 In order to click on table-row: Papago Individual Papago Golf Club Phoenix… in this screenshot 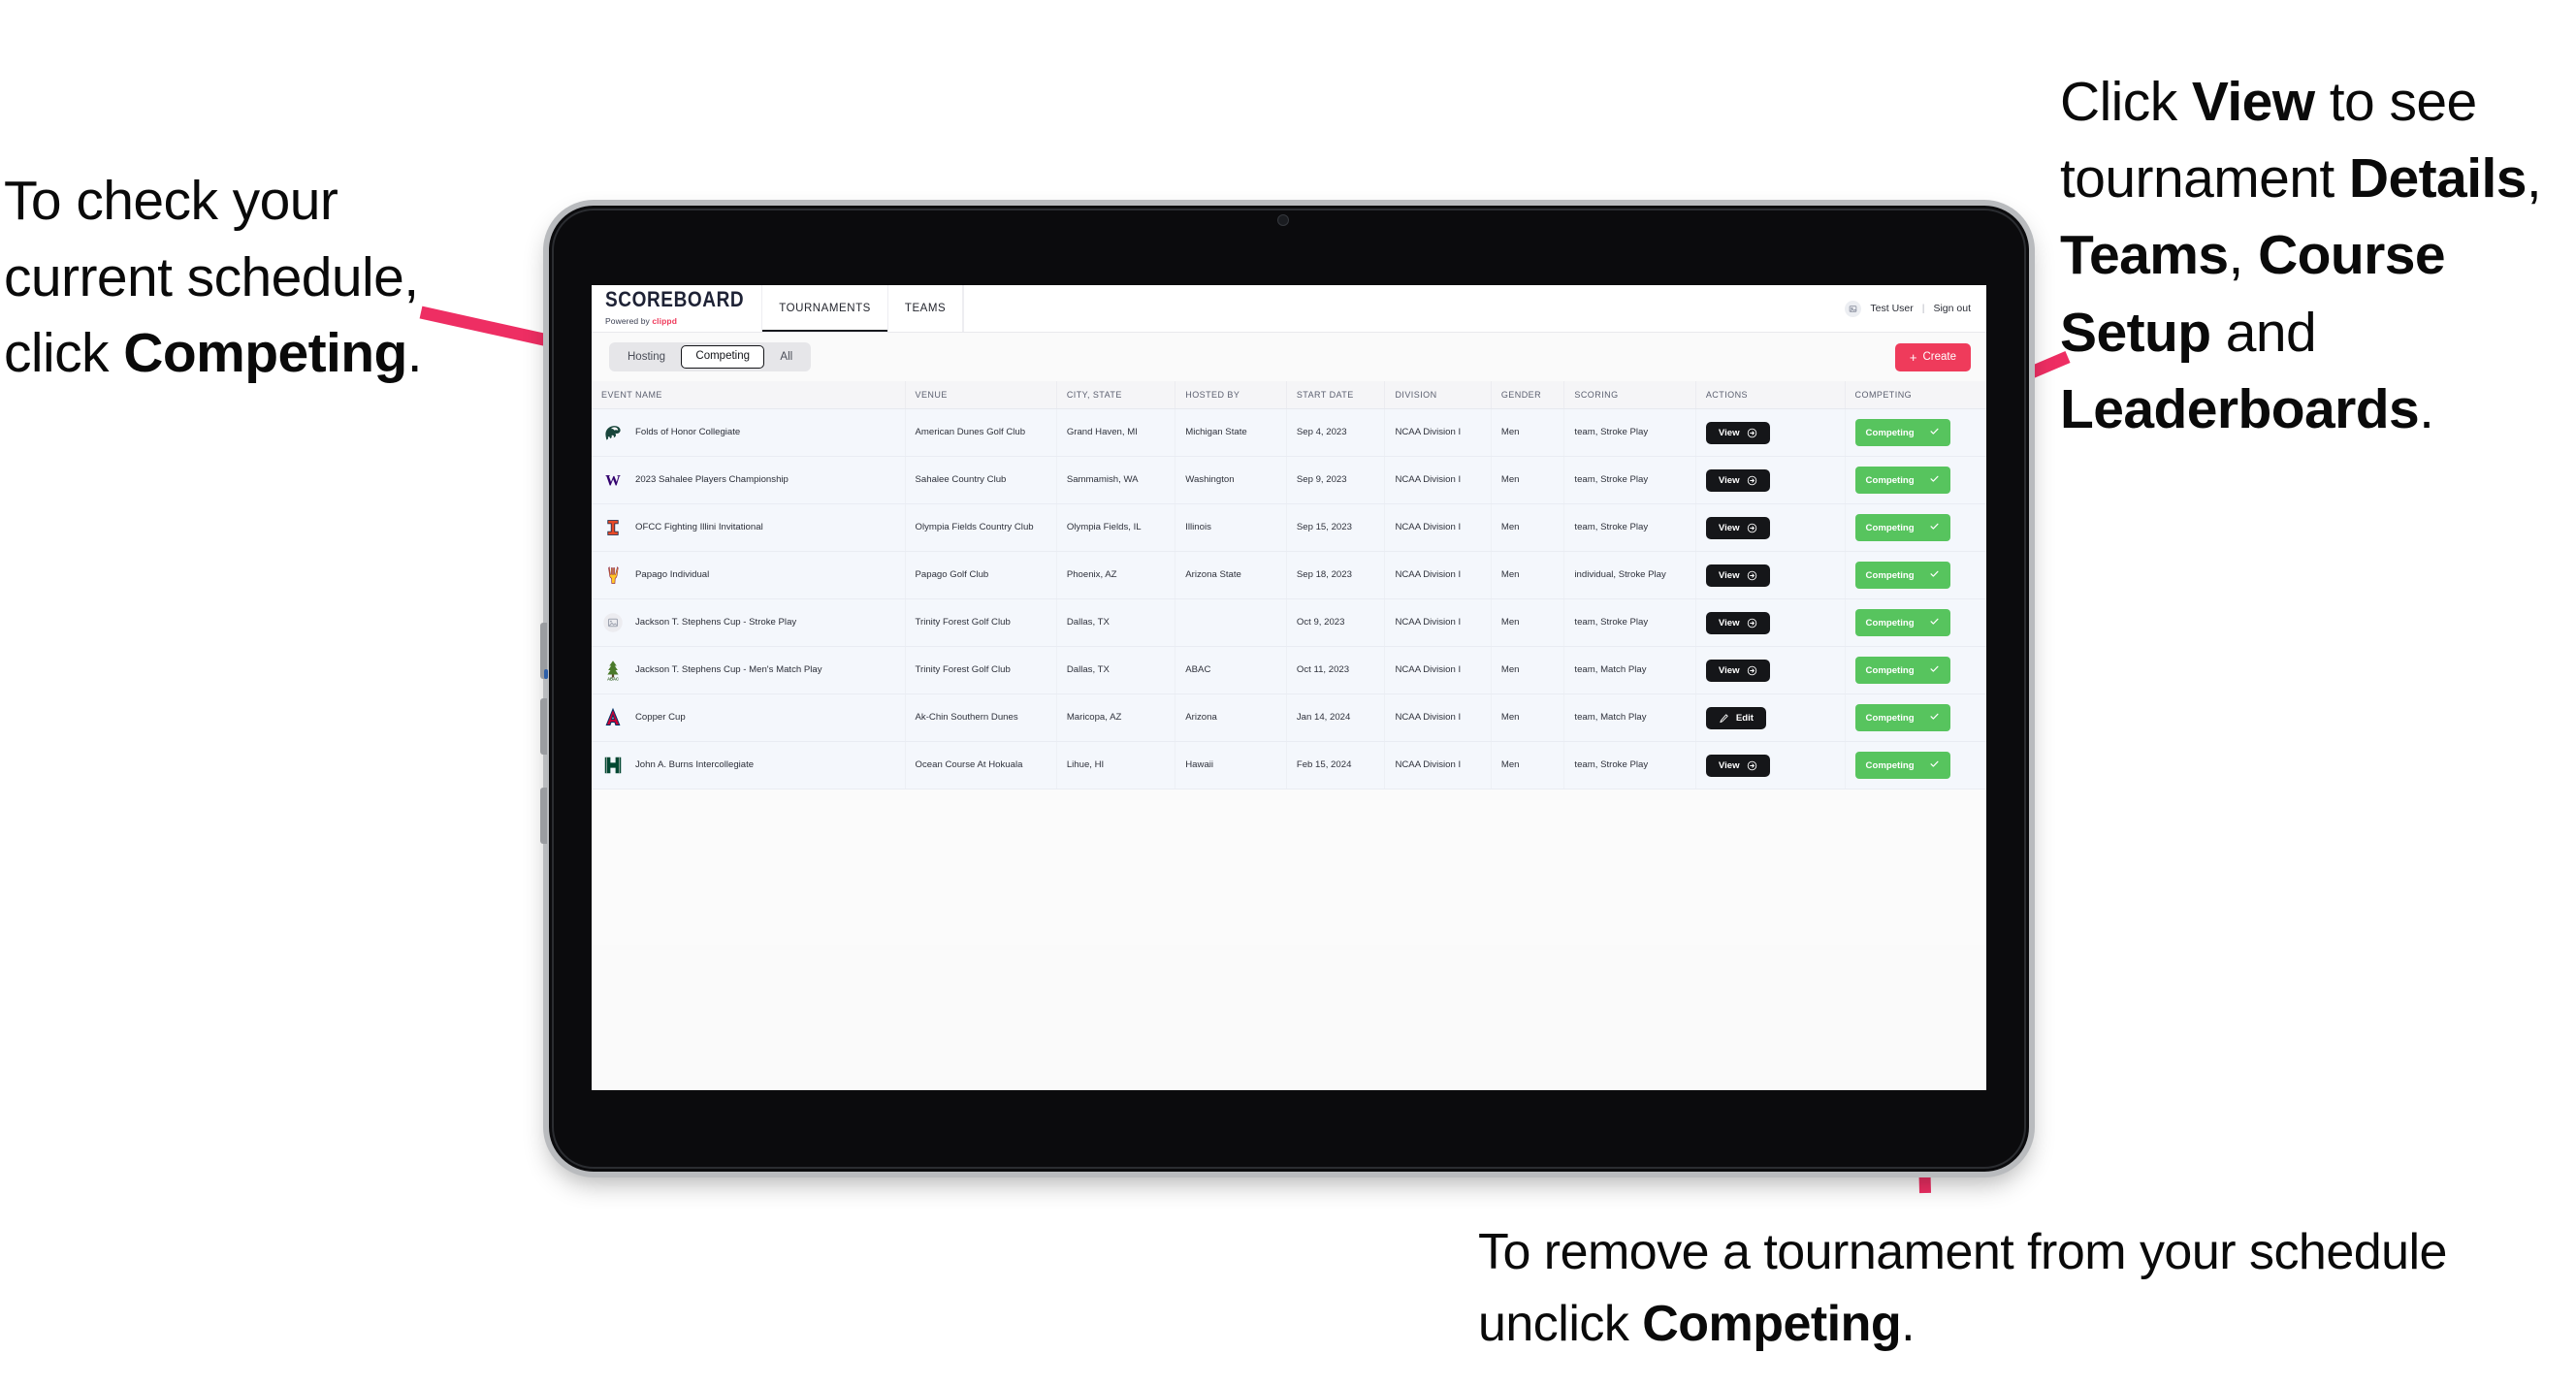, I will do `click(1289, 575)`.